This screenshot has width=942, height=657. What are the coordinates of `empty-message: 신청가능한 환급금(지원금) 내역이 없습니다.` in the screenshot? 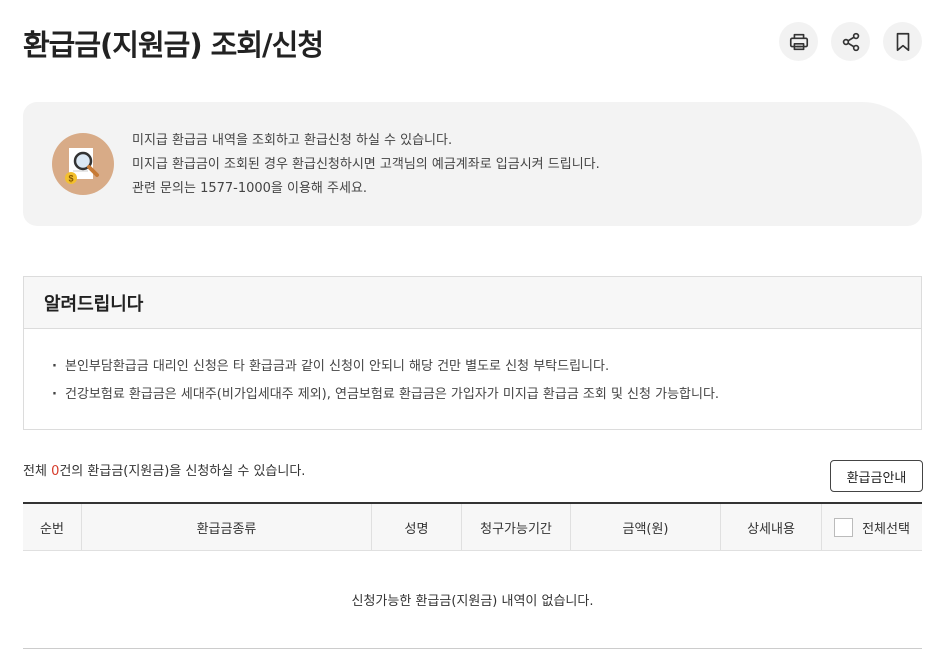 It's located at (472, 600).